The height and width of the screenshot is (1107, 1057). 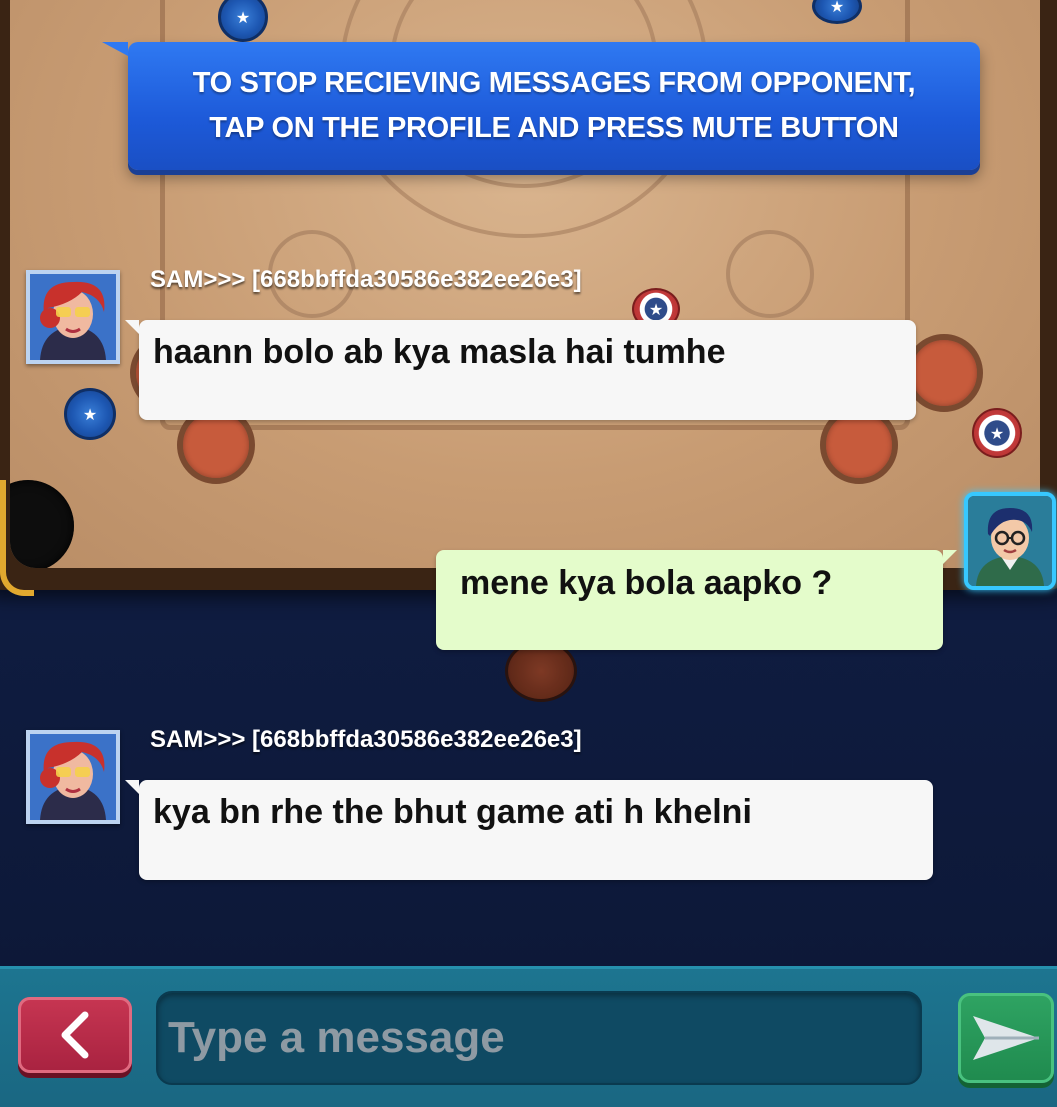 What do you see at coordinates (90, 414) in the screenshot?
I see `blue-coin: ★` at bounding box center [90, 414].